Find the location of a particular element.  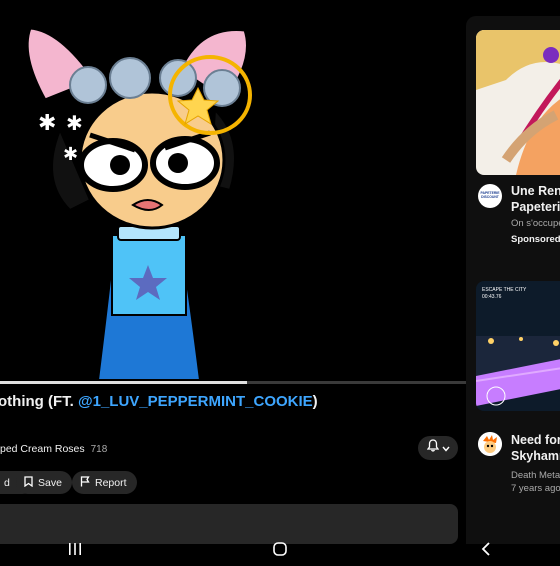

download-label: d is located at coordinates (7, 482).